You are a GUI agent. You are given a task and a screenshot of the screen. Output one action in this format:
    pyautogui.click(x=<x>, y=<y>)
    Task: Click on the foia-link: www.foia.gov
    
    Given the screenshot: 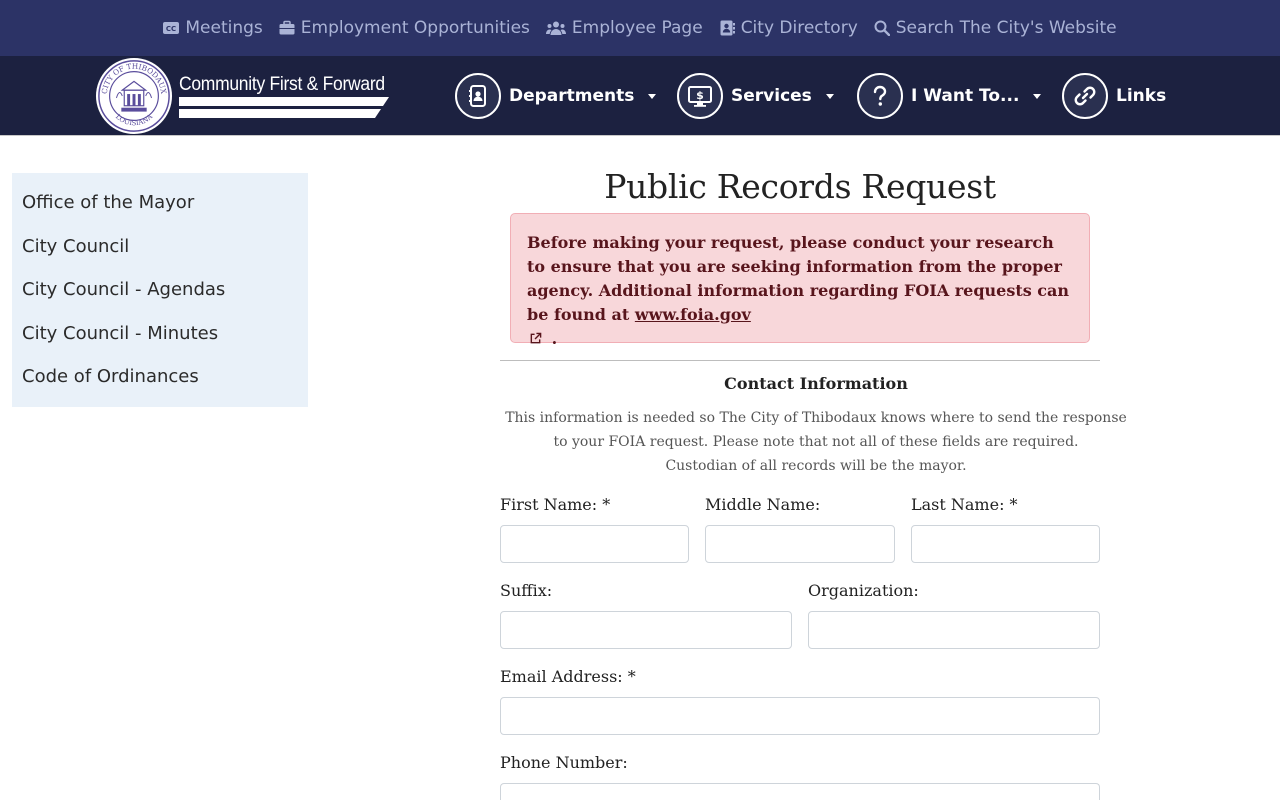 What is the action you would take?
    pyautogui.click(x=693, y=314)
    